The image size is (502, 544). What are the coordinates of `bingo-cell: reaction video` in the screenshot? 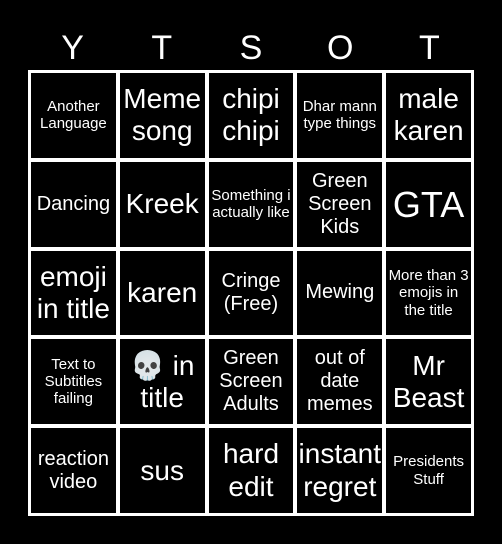 It's located at (73, 470).